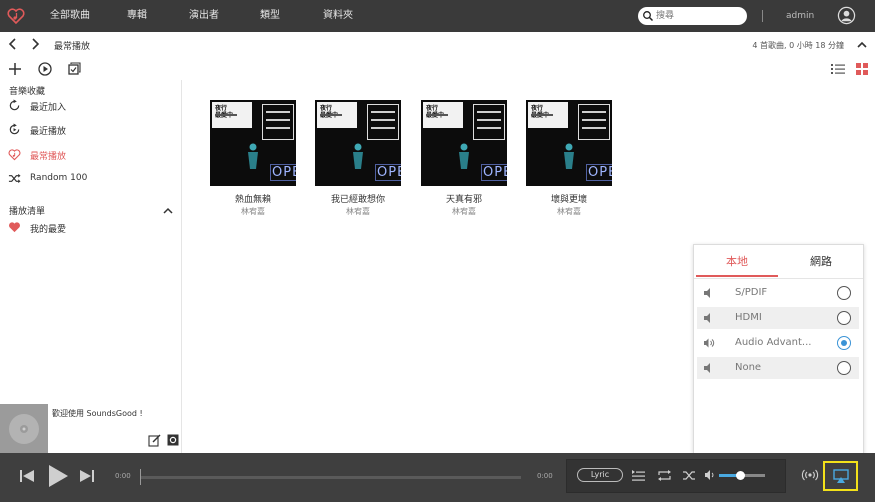  What do you see at coordinates (70, 16) in the screenshot?
I see `nav-all-songs: 全部歌曲` at bounding box center [70, 16].